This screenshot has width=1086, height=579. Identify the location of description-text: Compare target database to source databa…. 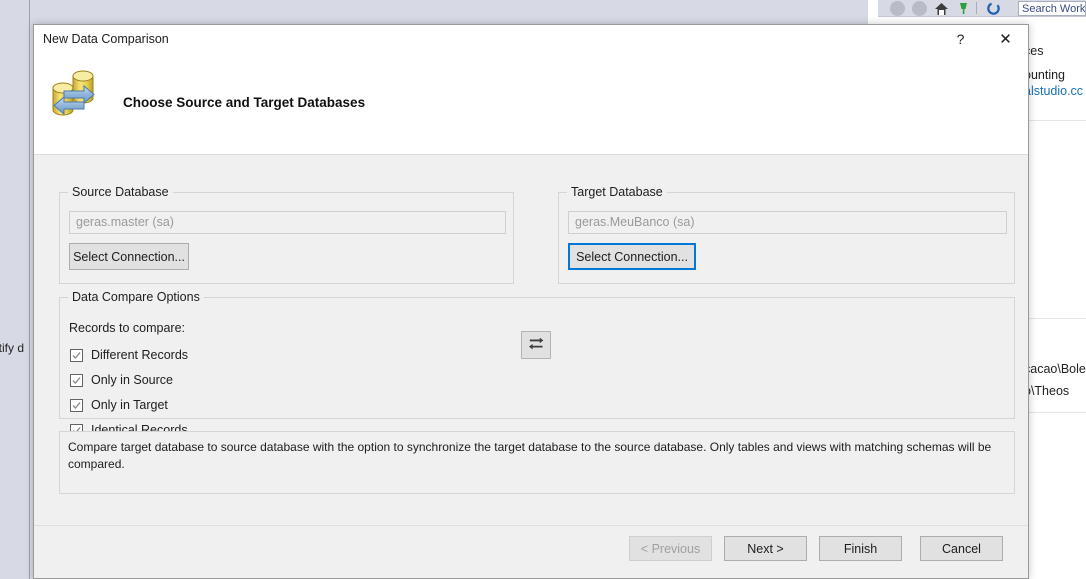
(530, 455).